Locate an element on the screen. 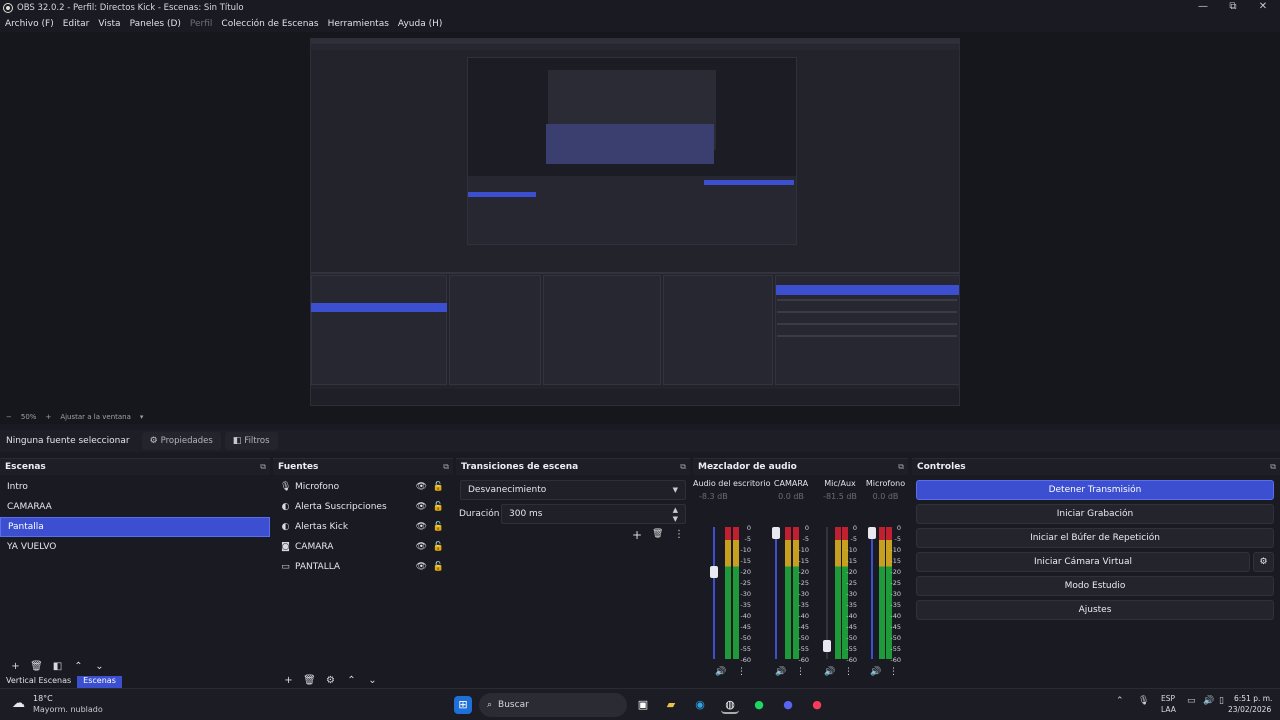 The height and width of the screenshot is (720, 1280). tray-chevron-icon: ⌃ is located at coordinates (1120, 701).